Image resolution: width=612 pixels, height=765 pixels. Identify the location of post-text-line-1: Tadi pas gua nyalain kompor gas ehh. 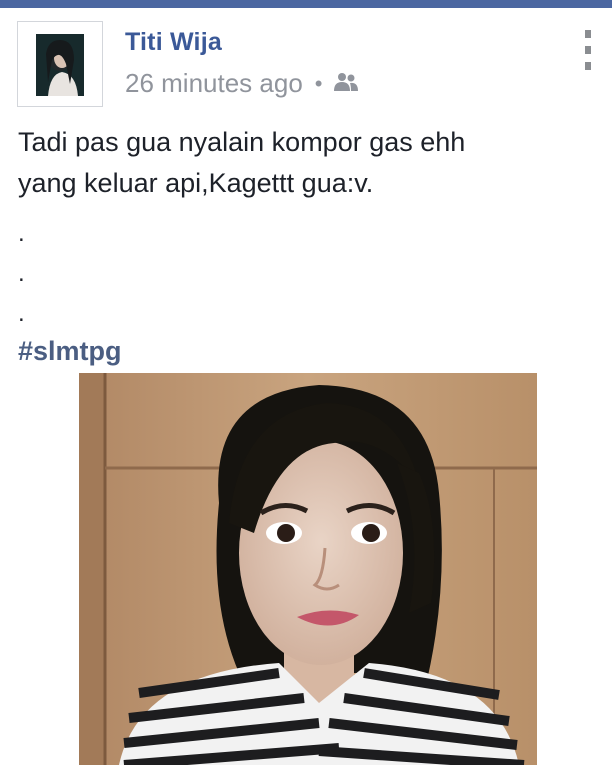
(242, 142).